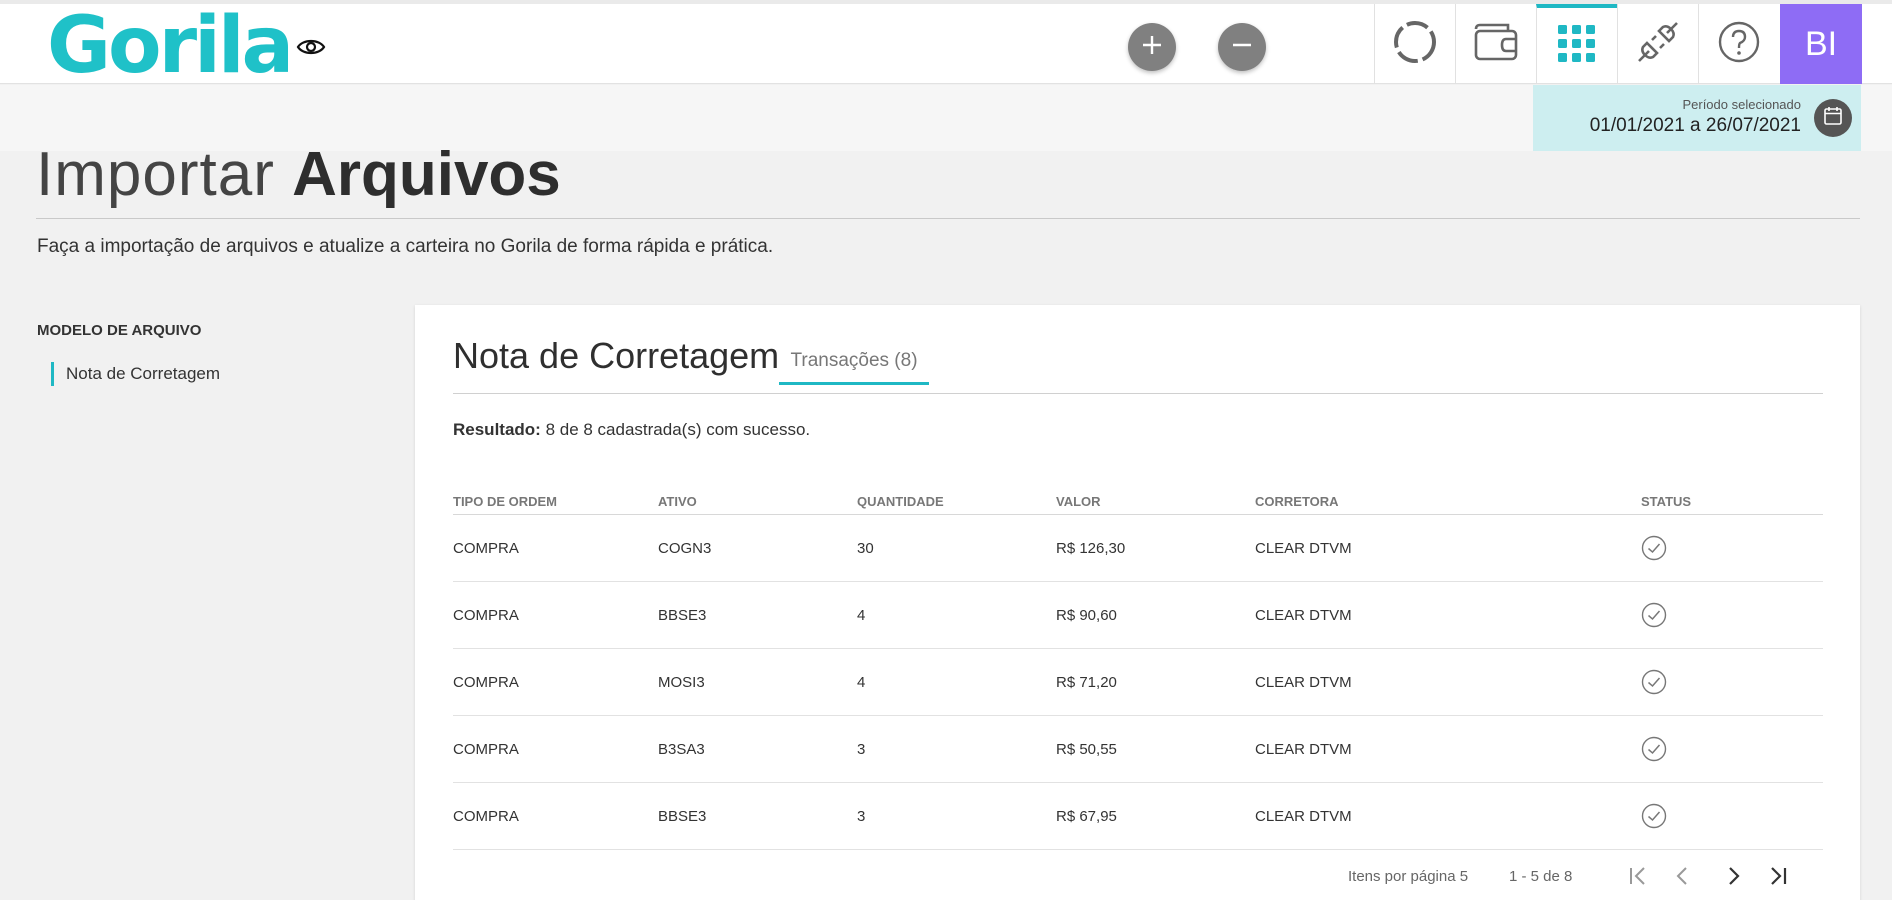  I want to click on header-nav, so click(1576, 44).